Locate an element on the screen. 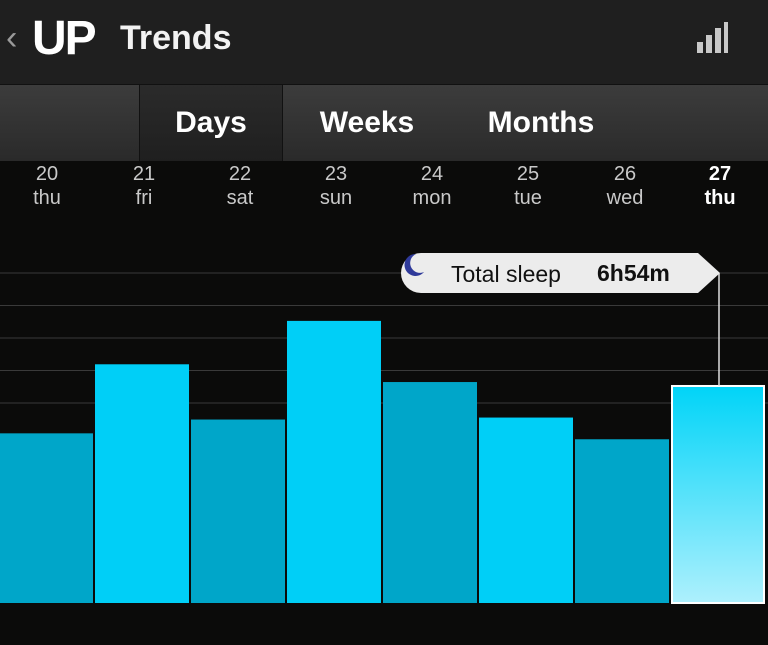  bar-20-thu is located at coordinates (46, 518).